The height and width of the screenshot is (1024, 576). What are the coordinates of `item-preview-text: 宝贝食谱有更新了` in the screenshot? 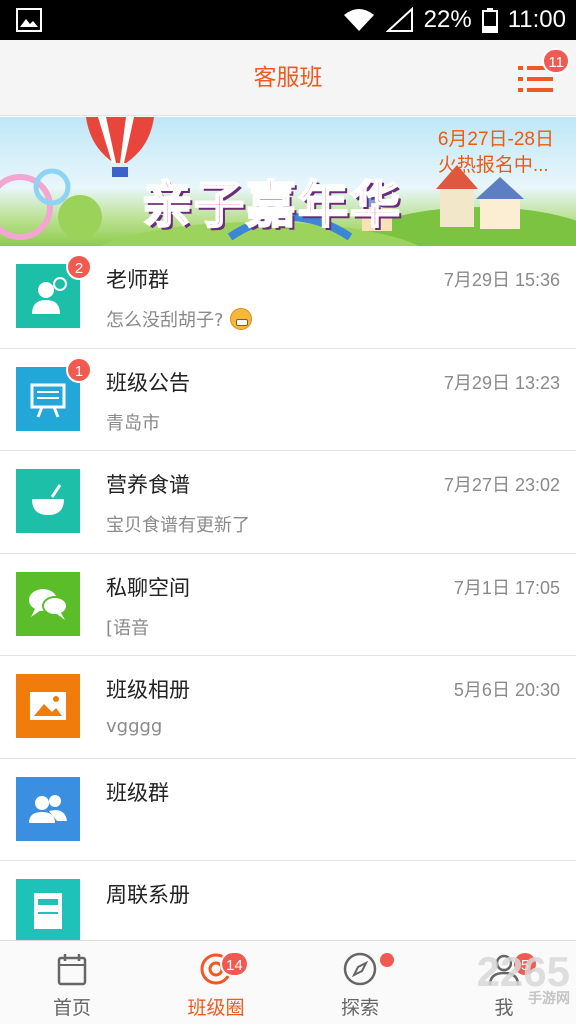 It's located at (178, 525).